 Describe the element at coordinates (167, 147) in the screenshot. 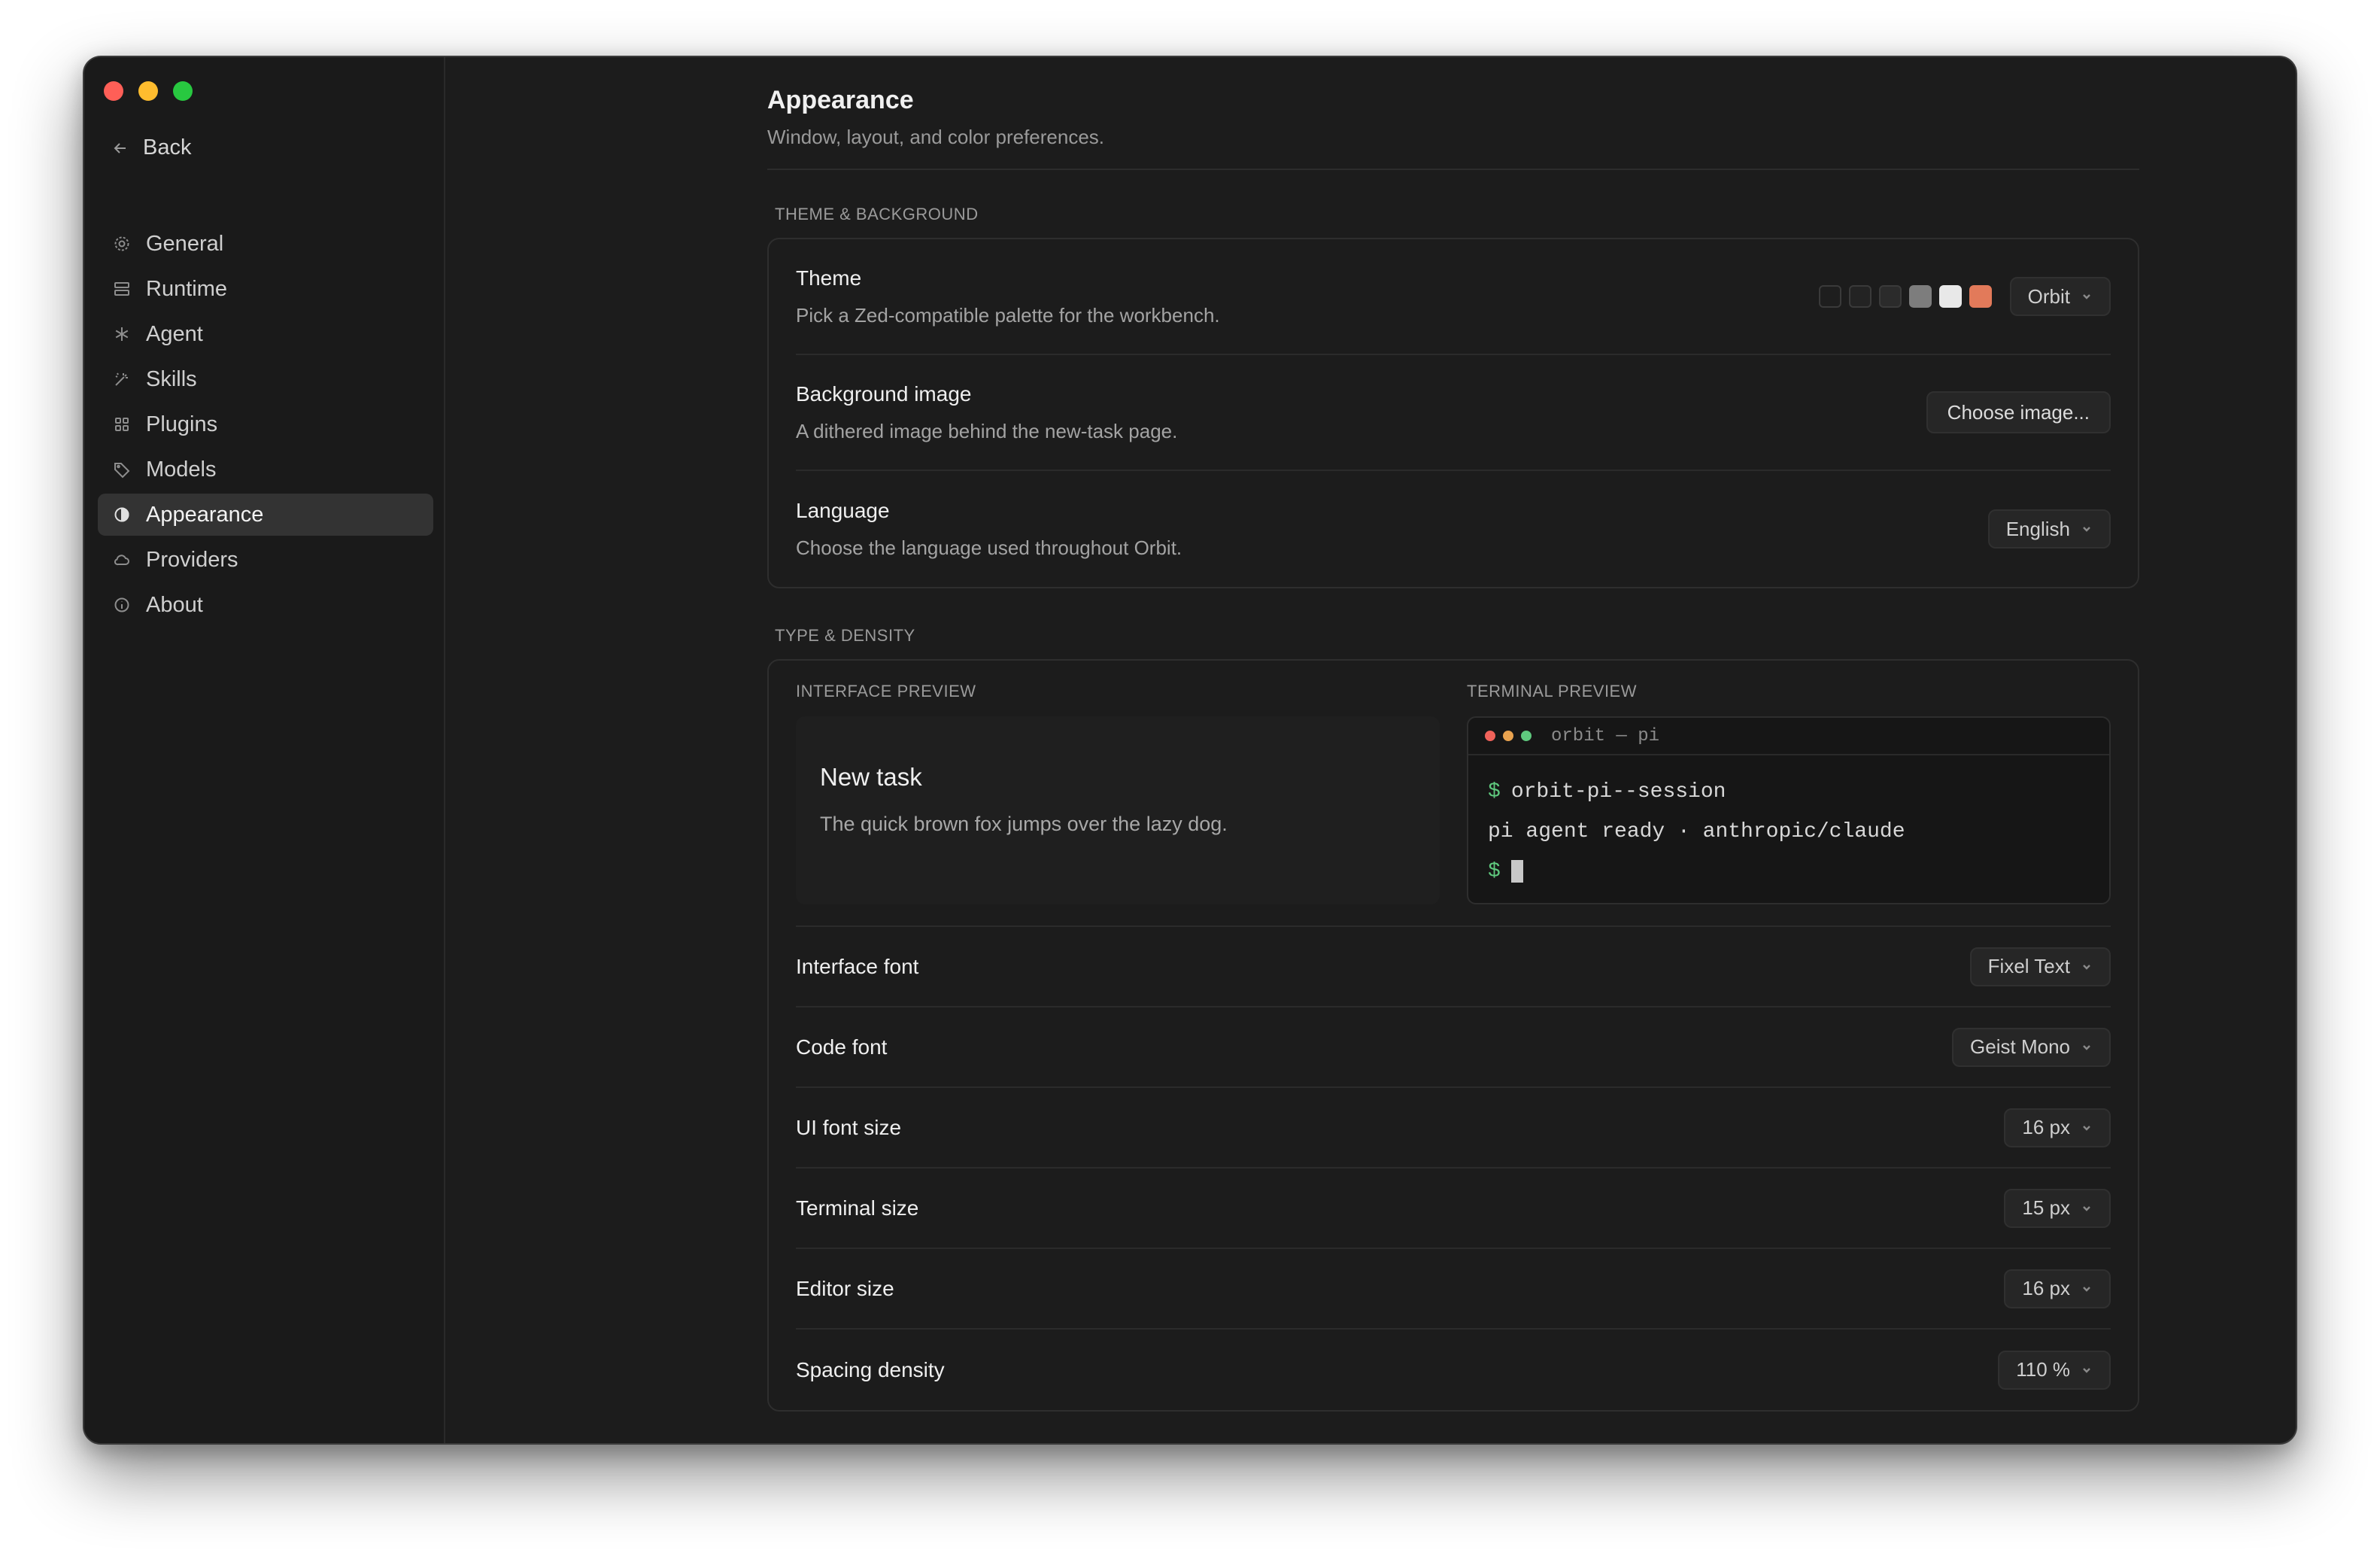

I see `back-label: Back` at that location.